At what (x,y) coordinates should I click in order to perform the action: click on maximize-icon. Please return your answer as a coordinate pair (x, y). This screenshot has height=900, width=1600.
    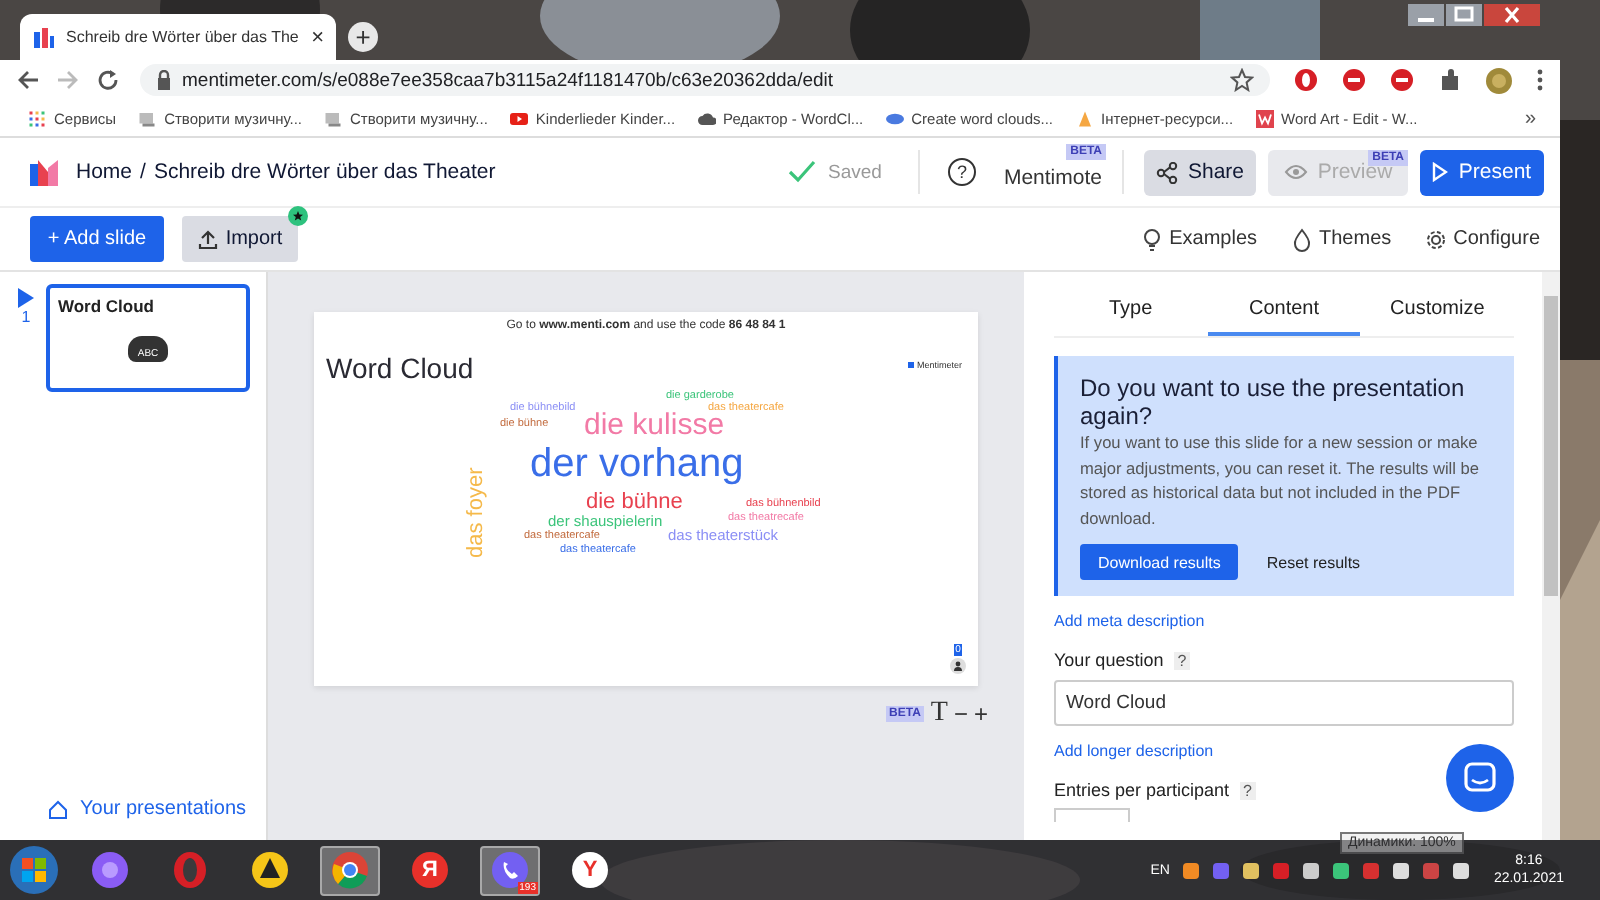
    Looking at the image, I should click on (1464, 15).